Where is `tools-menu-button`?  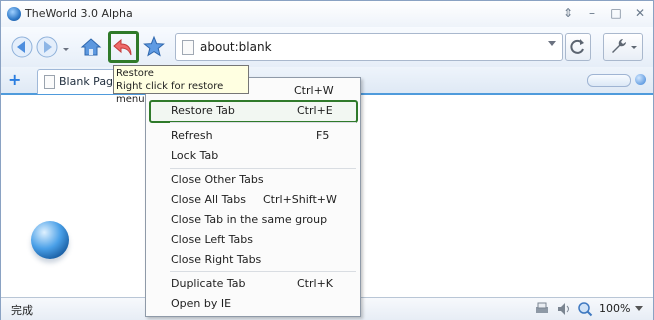
tools-menu-button is located at coordinates (623, 47).